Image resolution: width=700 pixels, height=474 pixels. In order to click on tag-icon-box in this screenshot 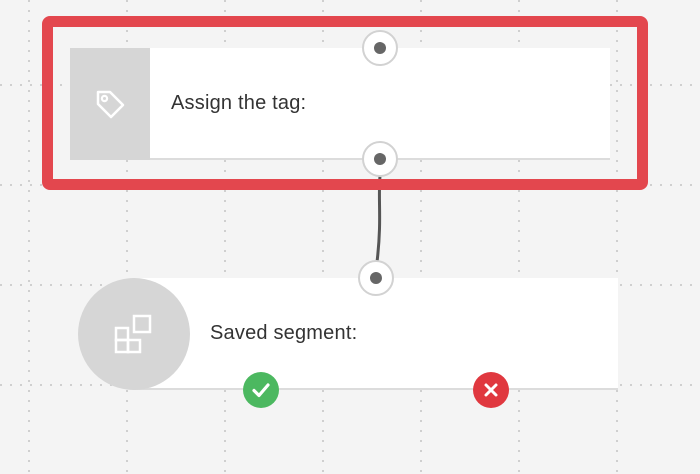, I will do `click(110, 104)`.